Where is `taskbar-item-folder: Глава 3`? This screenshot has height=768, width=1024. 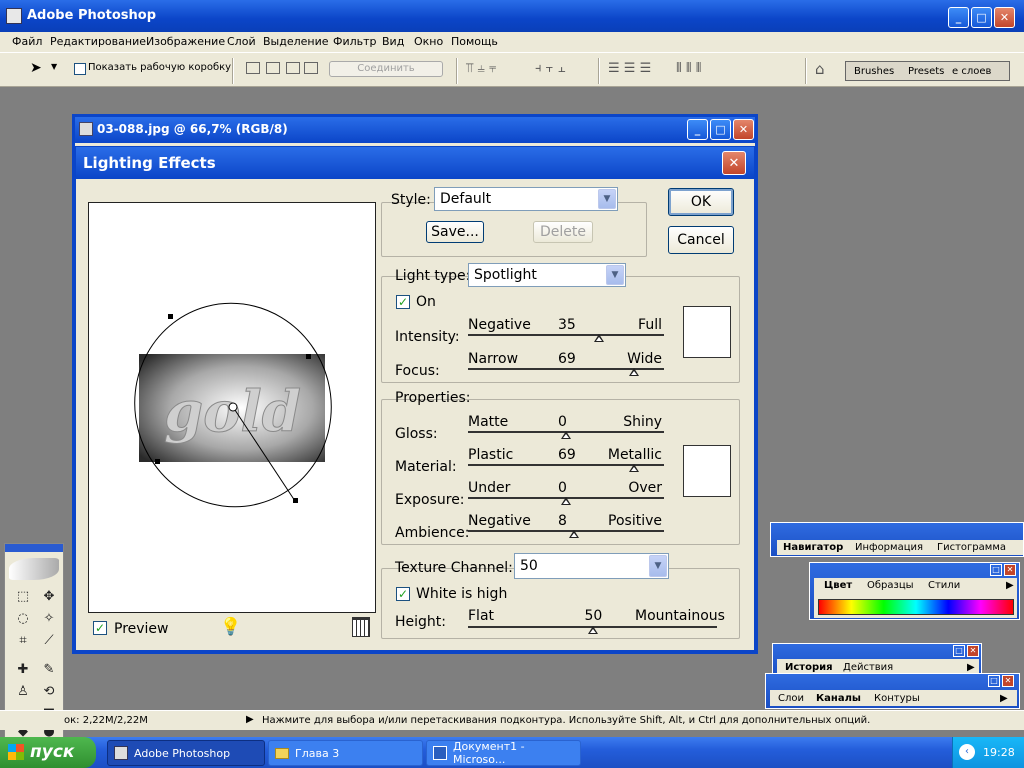 taskbar-item-folder: Глава 3 is located at coordinates (345, 753).